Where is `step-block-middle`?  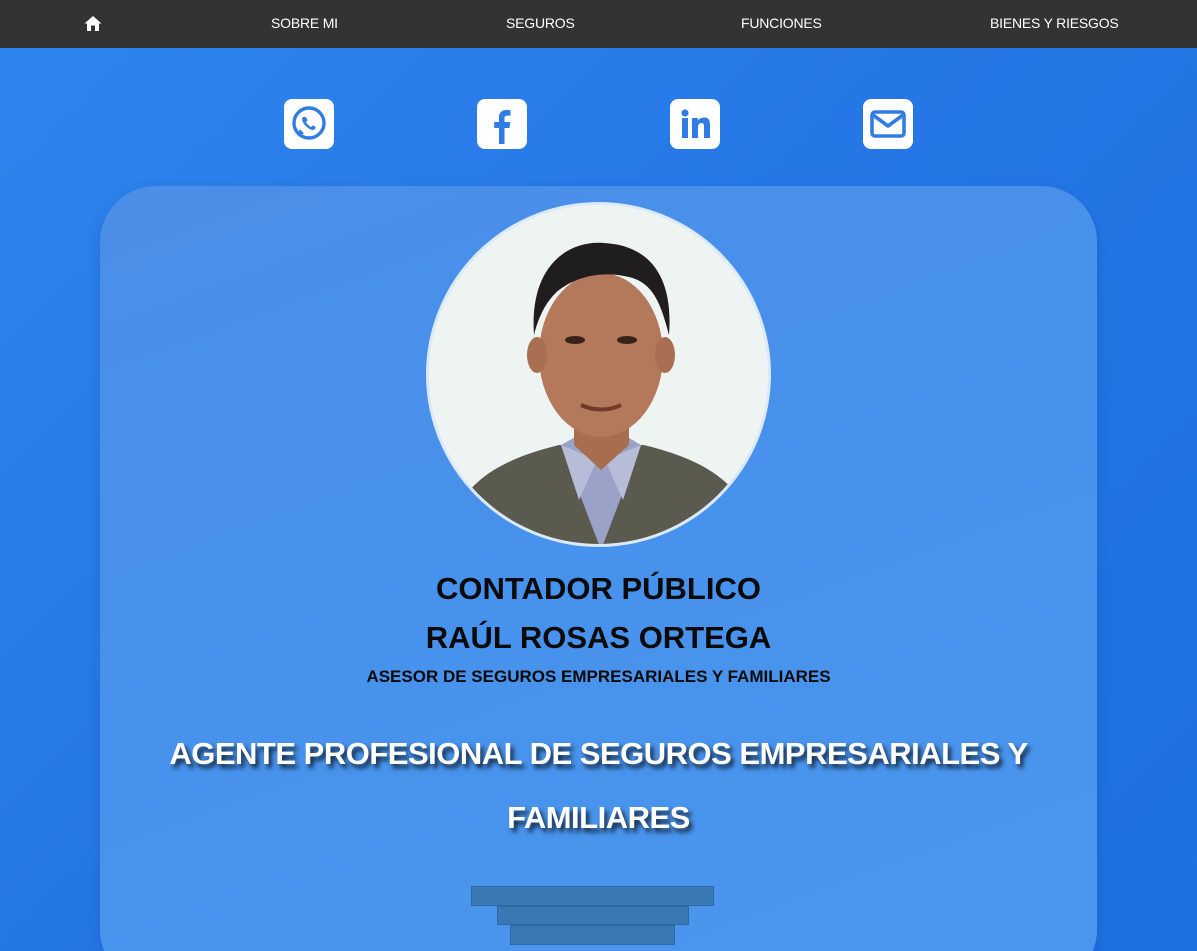
step-block-middle is located at coordinates (593, 915).